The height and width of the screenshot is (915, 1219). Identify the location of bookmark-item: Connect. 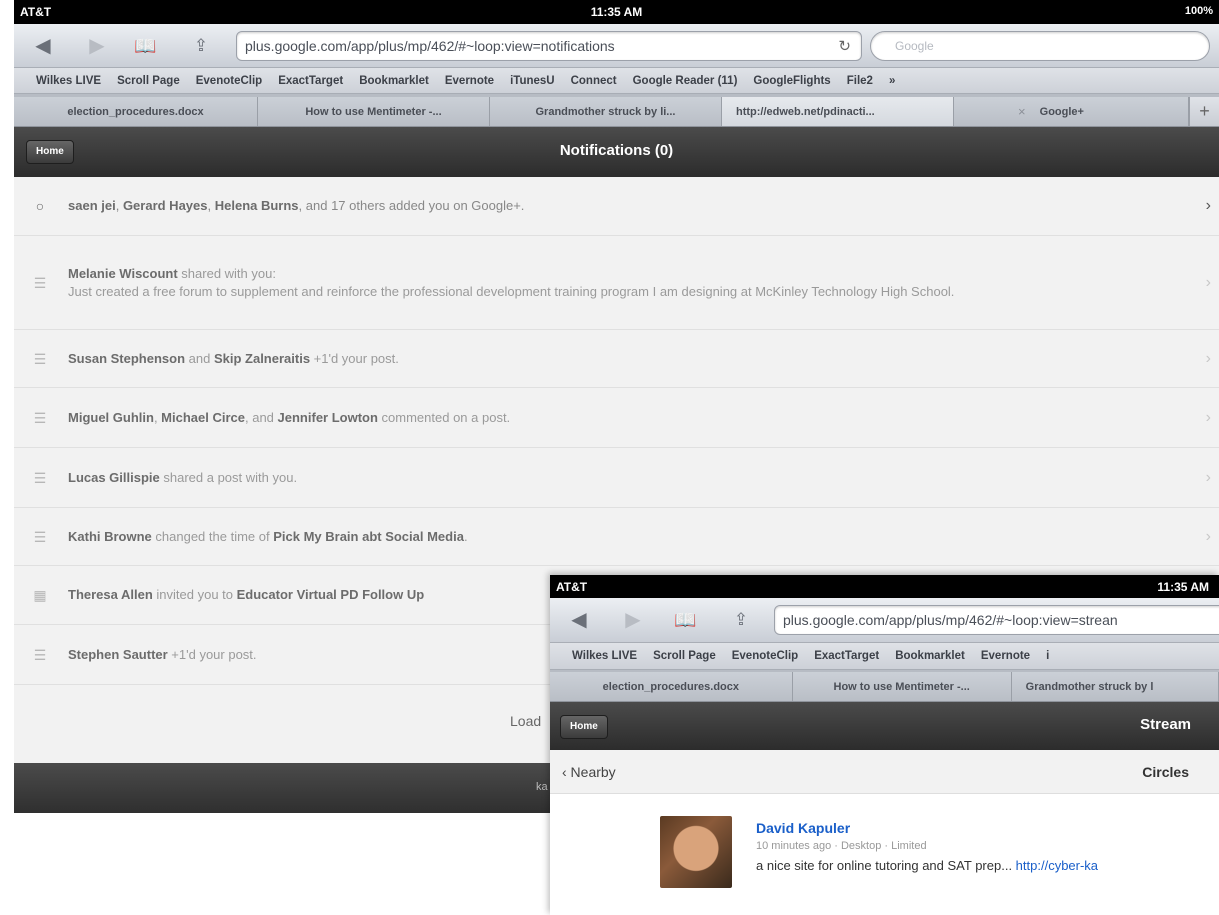
(594, 81).